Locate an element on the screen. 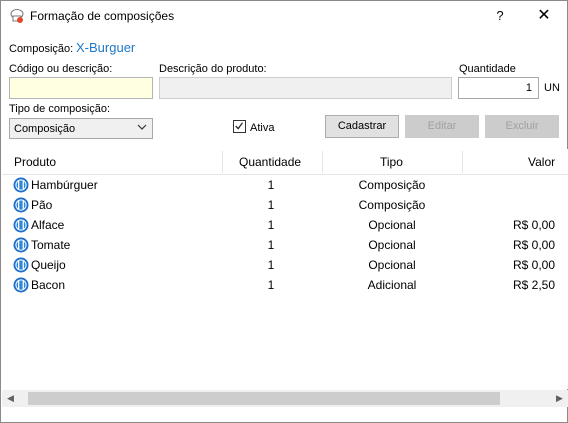 This screenshot has height=423, width=568. table-row: Pão 1 Composição is located at coordinates (285, 205).